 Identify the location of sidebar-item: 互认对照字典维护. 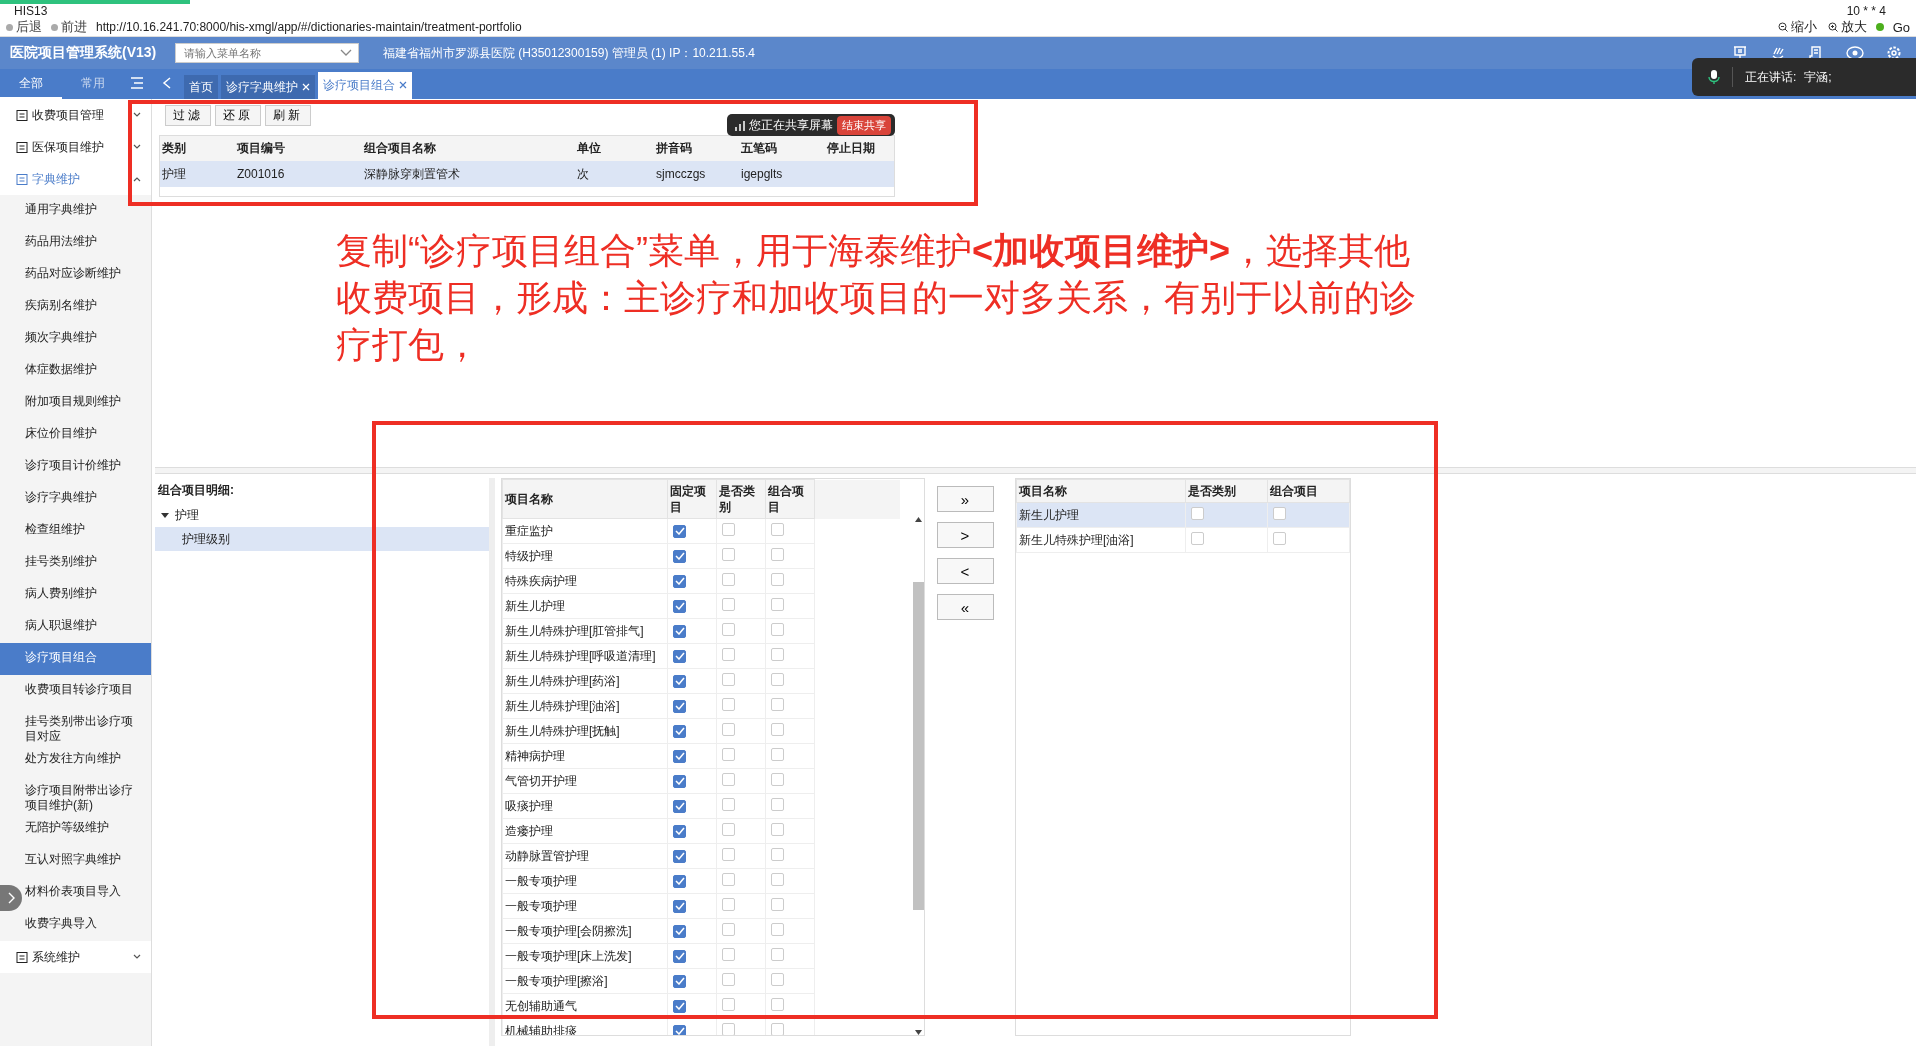
(86, 861).